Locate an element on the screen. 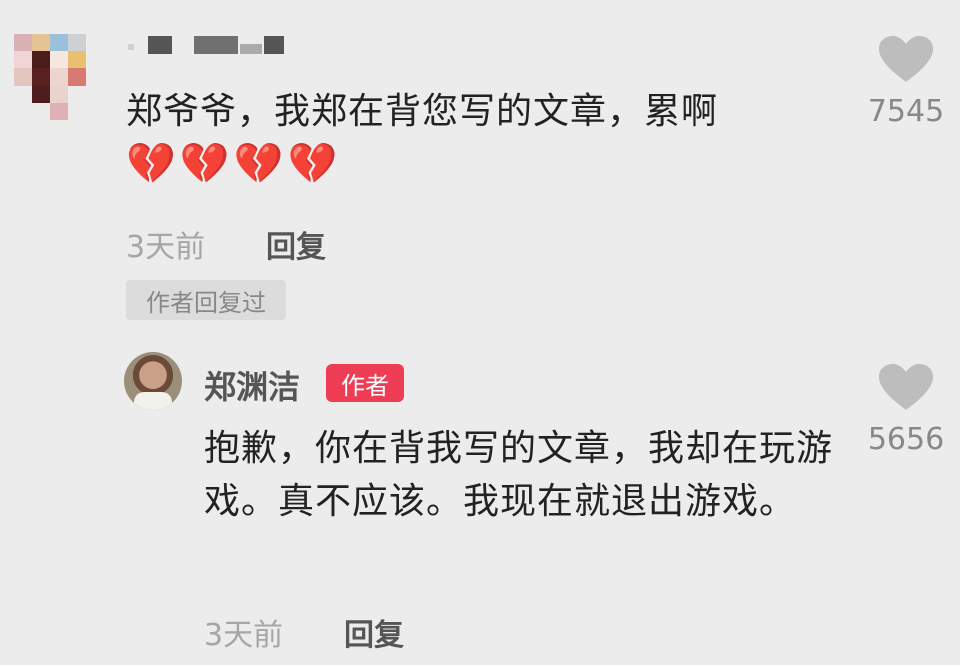 The image size is (960, 665). reply-text: 抱歉，你在背我写的文章，我却在玩游戏。真不应该。我现在就退出游戏。 is located at coordinates (519, 475).